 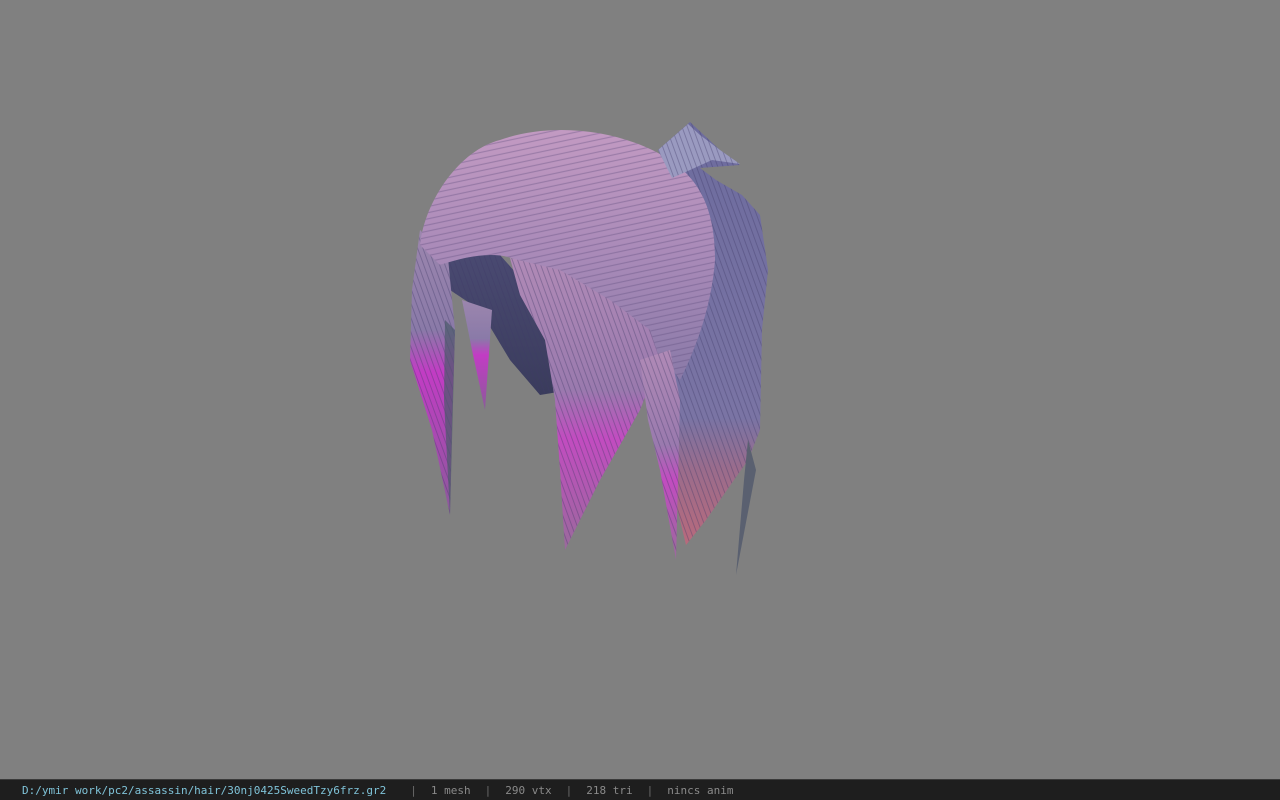 I want to click on mesh-count: 1 mesh, so click(x=450, y=790).